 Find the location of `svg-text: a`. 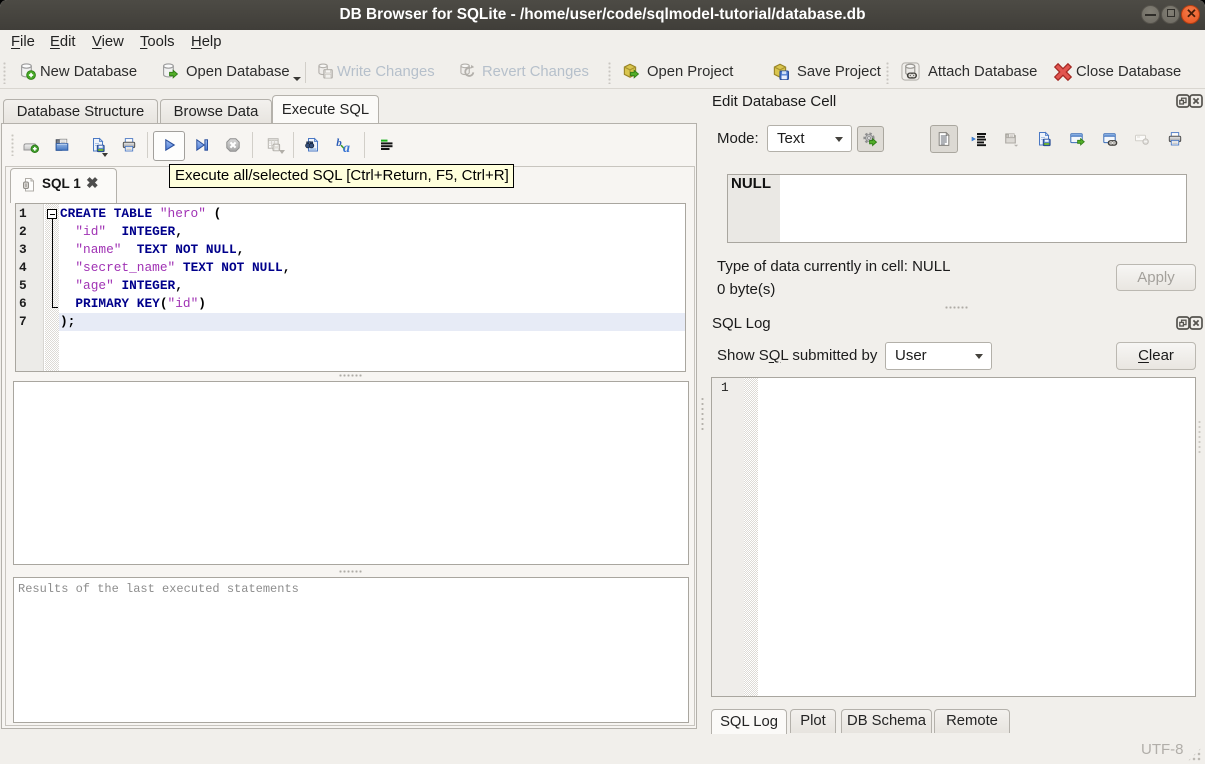

svg-text: a is located at coordinates (346, 147).